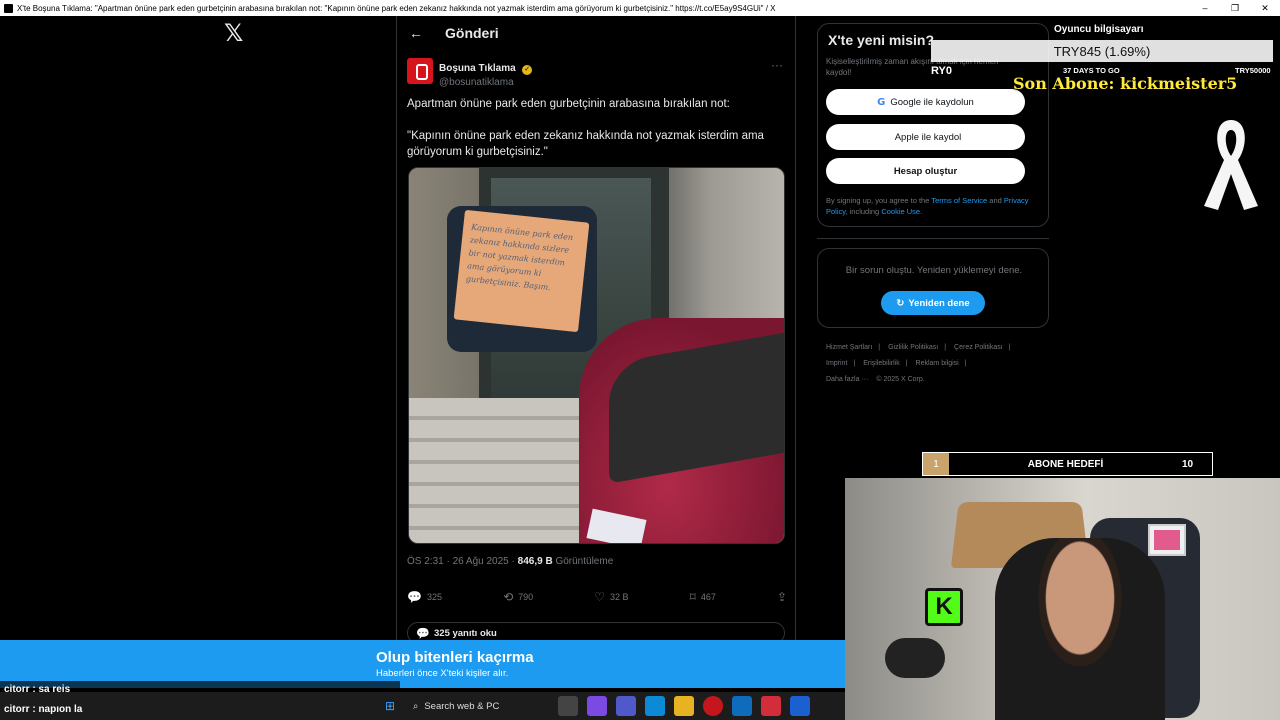 The height and width of the screenshot is (720, 1280). What do you see at coordinates (1205, 8) in the screenshot?
I see `minimize-button: –` at bounding box center [1205, 8].